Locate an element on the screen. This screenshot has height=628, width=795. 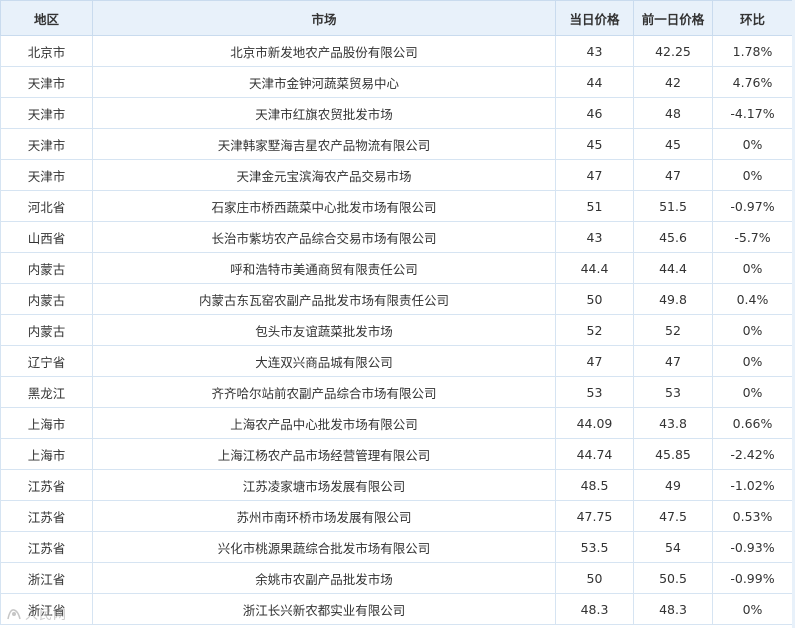
cell-change-ratio: -4.17% is located at coordinates (752, 113).